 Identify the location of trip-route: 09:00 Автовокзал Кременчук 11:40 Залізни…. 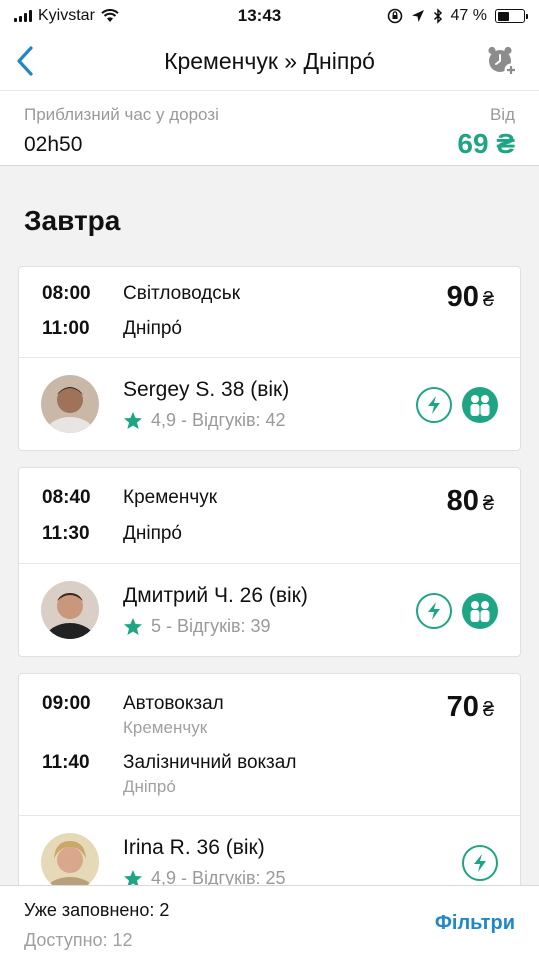
(269, 745).